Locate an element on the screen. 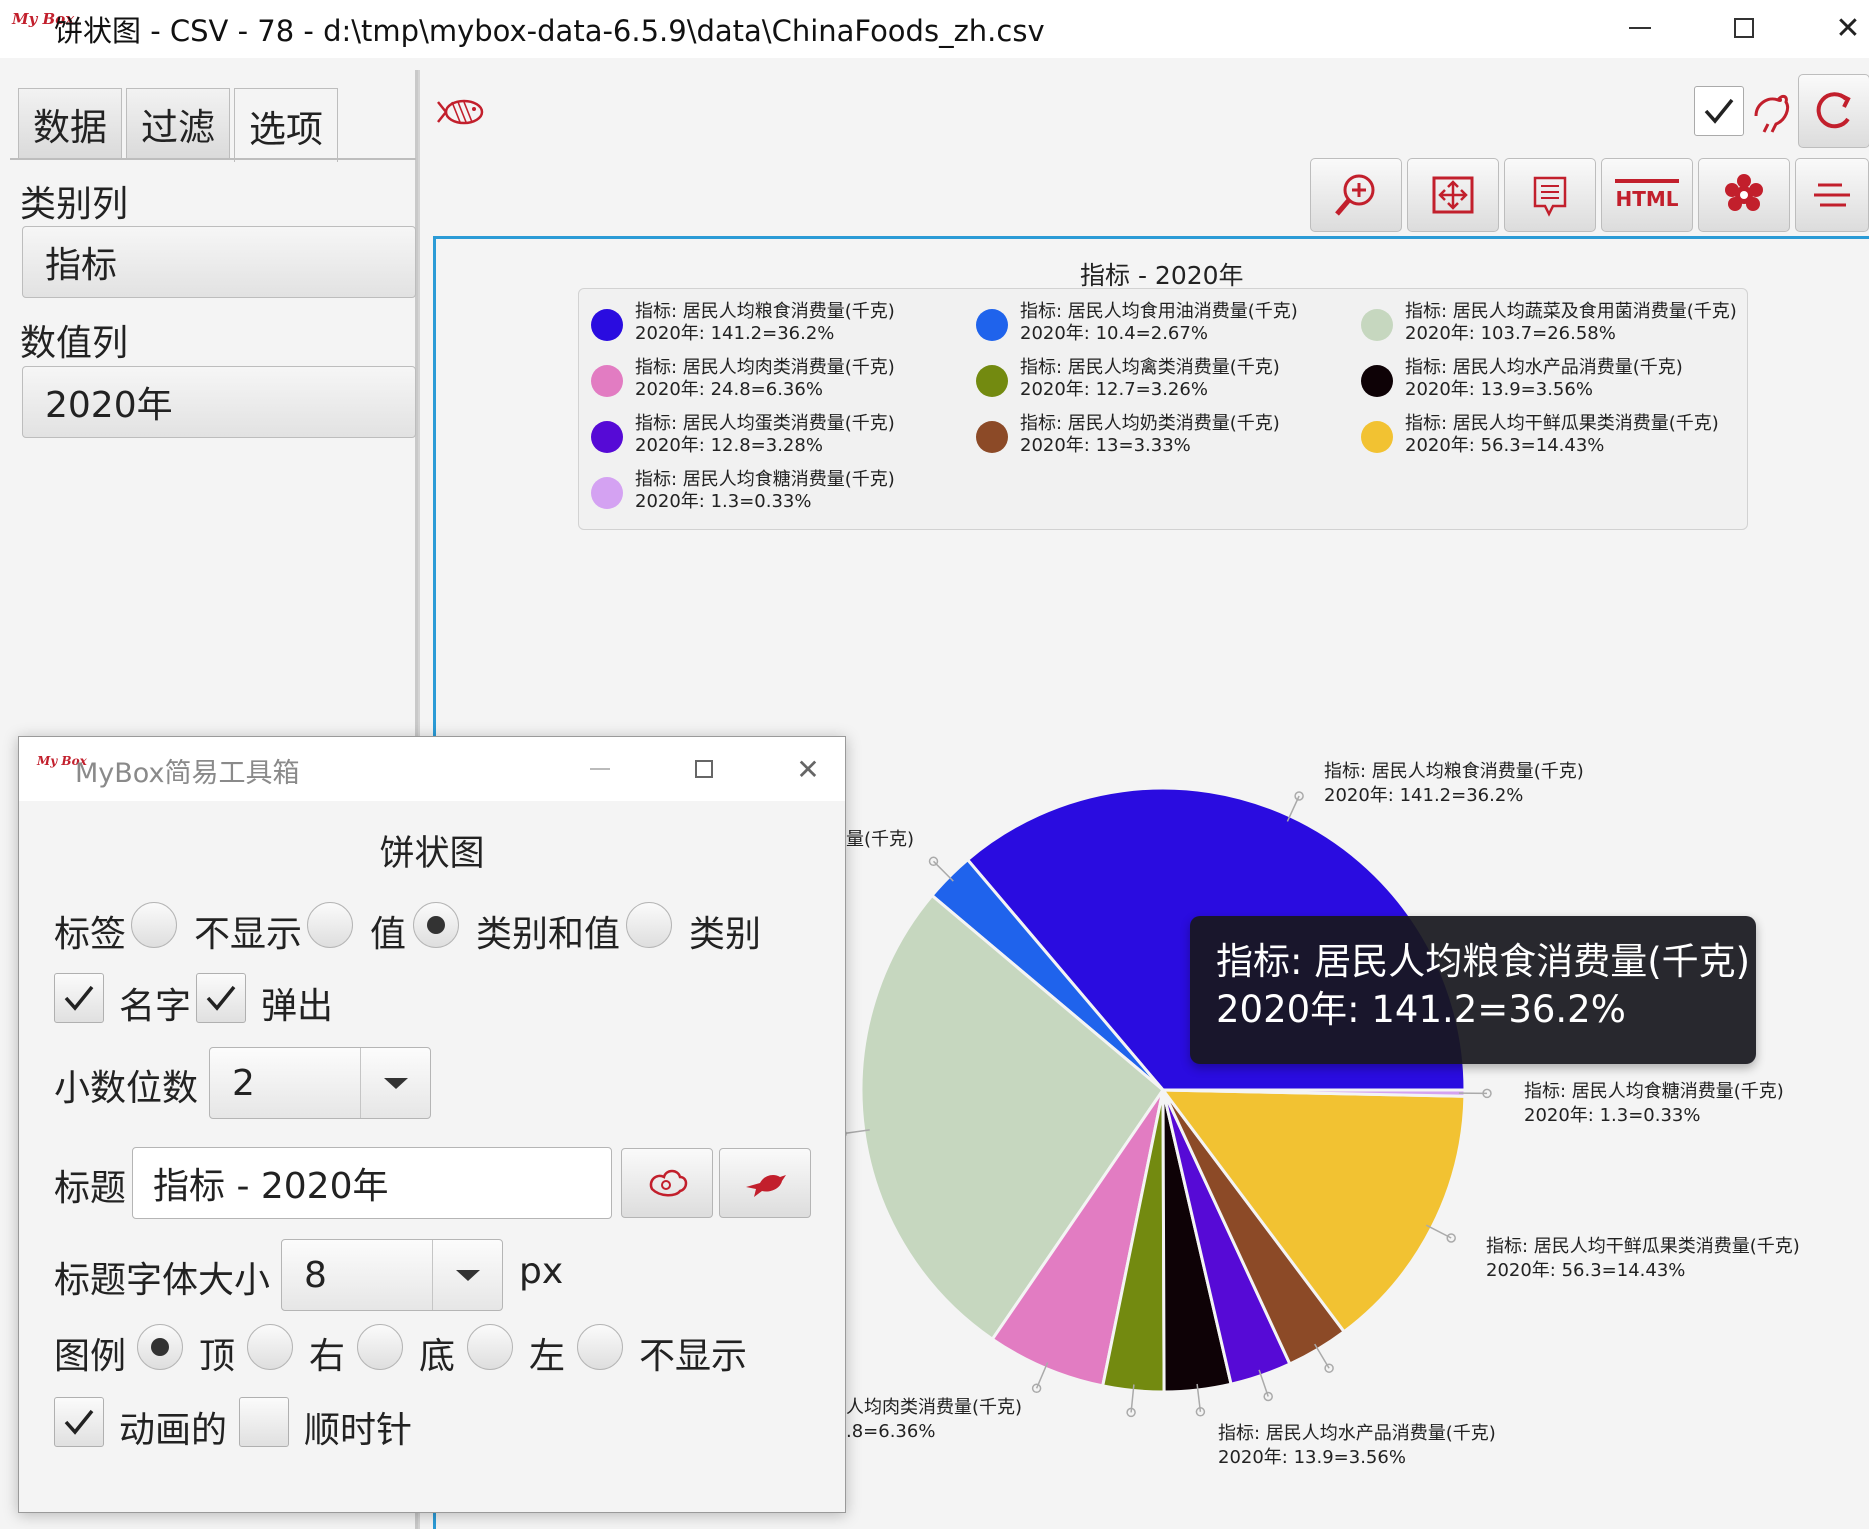  label-value-text: 值 is located at coordinates (388, 931).